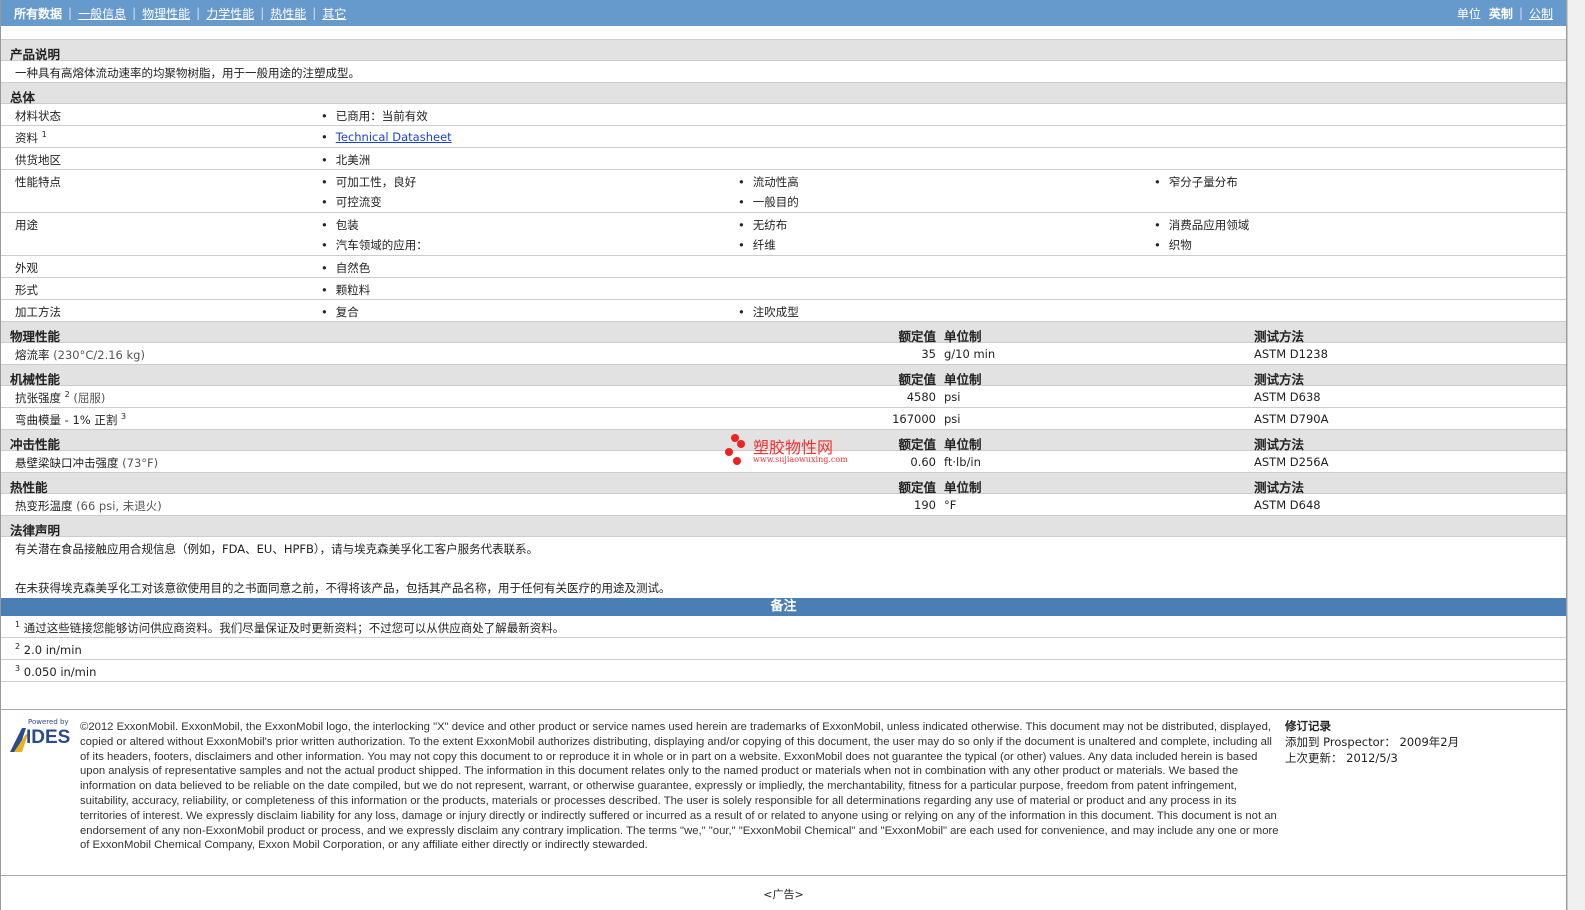 The width and height of the screenshot is (1585, 910). What do you see at coordinates (26, 268) in the screenshot?
I see `label: 外观` at bounding box center [26, 268].